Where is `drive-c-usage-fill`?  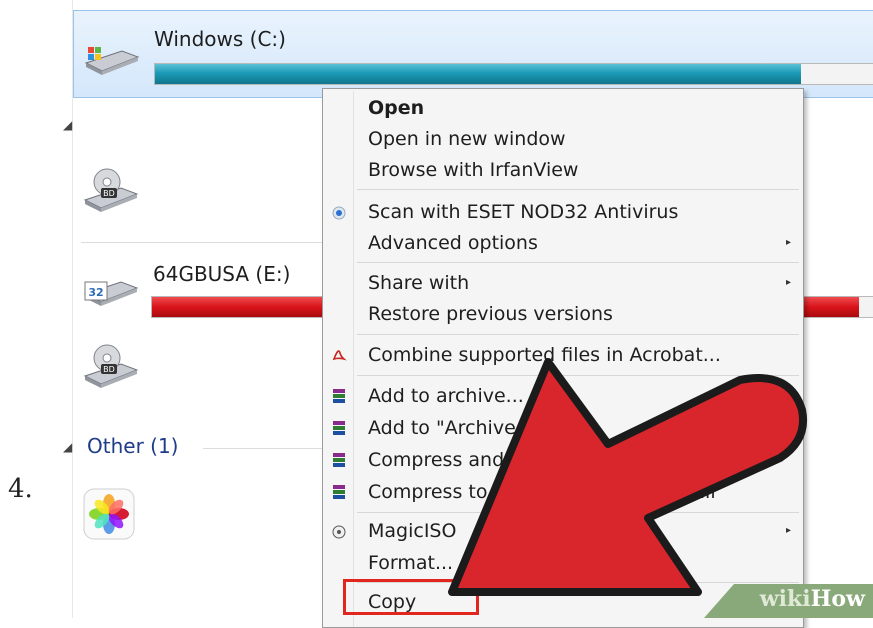
drive-c-usage-fill is located at coordinates (478, 74).